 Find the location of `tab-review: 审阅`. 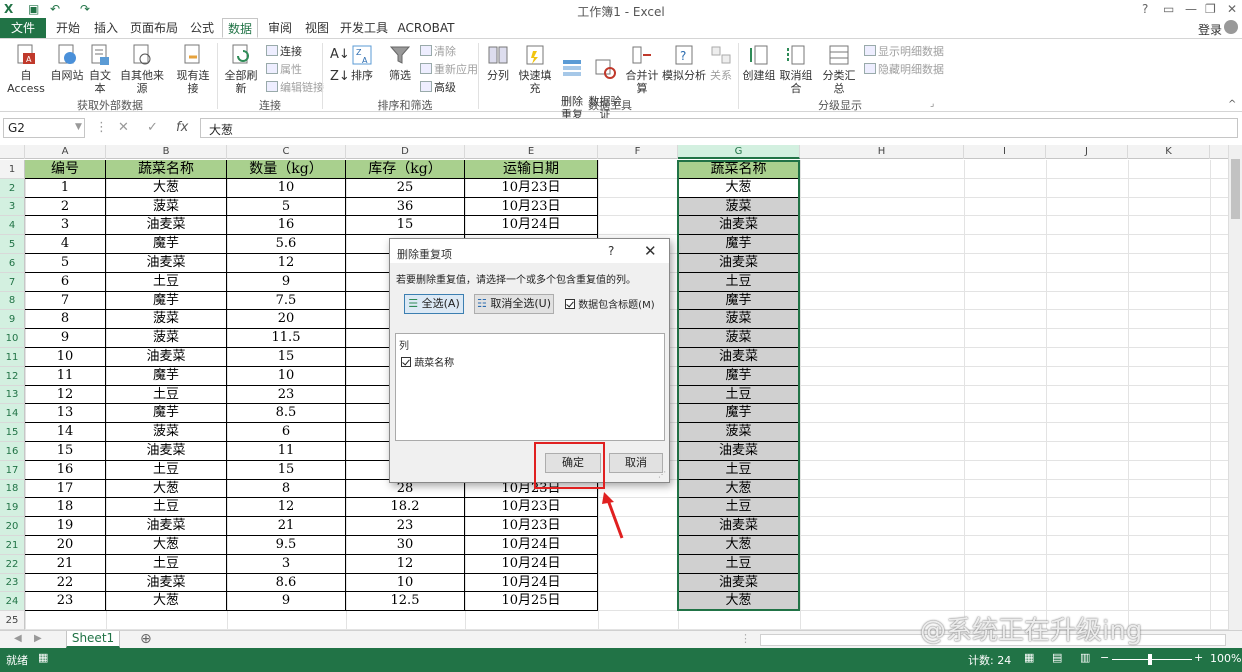

tab-review: 审阅 is located at coordinates (280, 28).